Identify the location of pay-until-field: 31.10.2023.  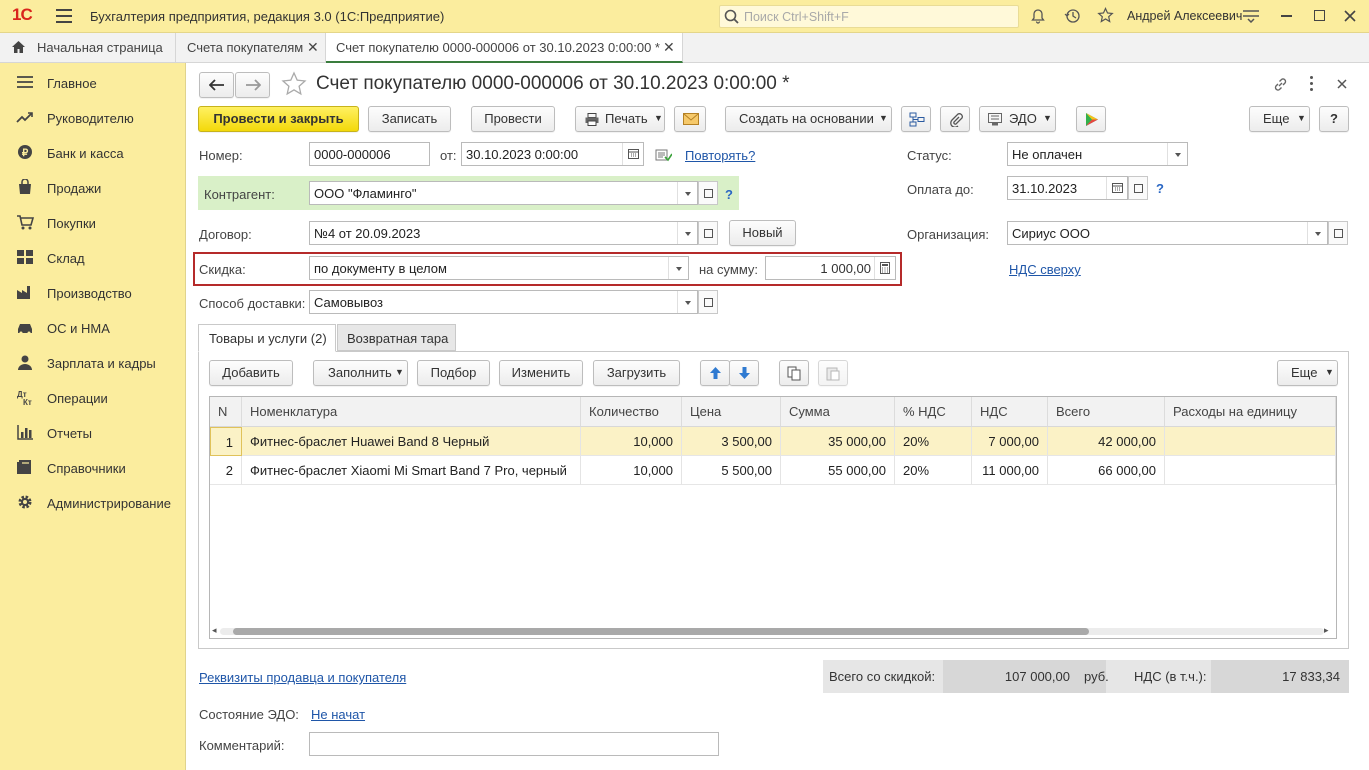
(1067, 188).